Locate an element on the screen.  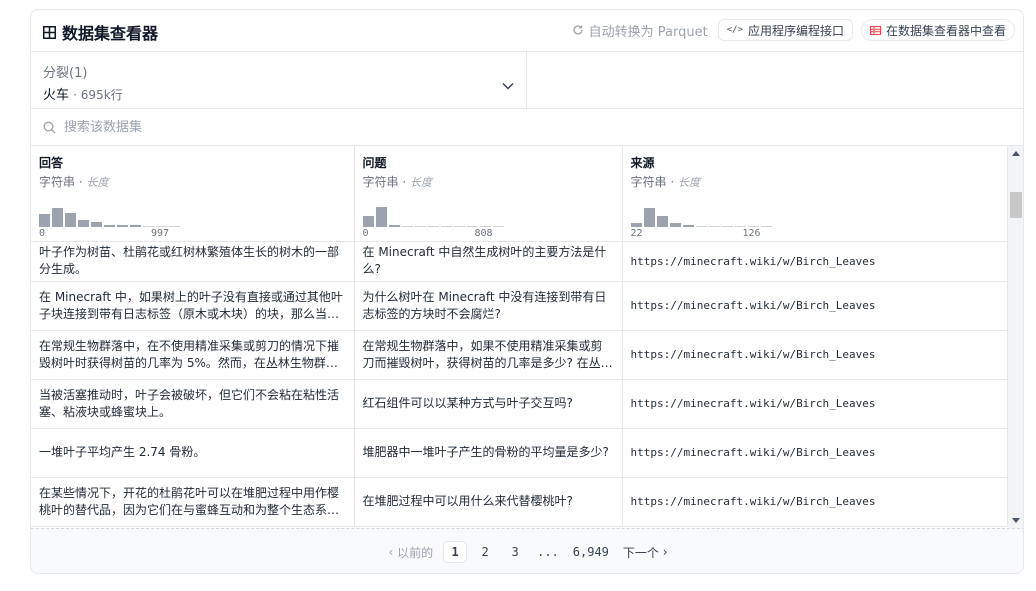
split-selector: 分裂(1) 火车 · 695k行 is located at coordinates (279, 80).